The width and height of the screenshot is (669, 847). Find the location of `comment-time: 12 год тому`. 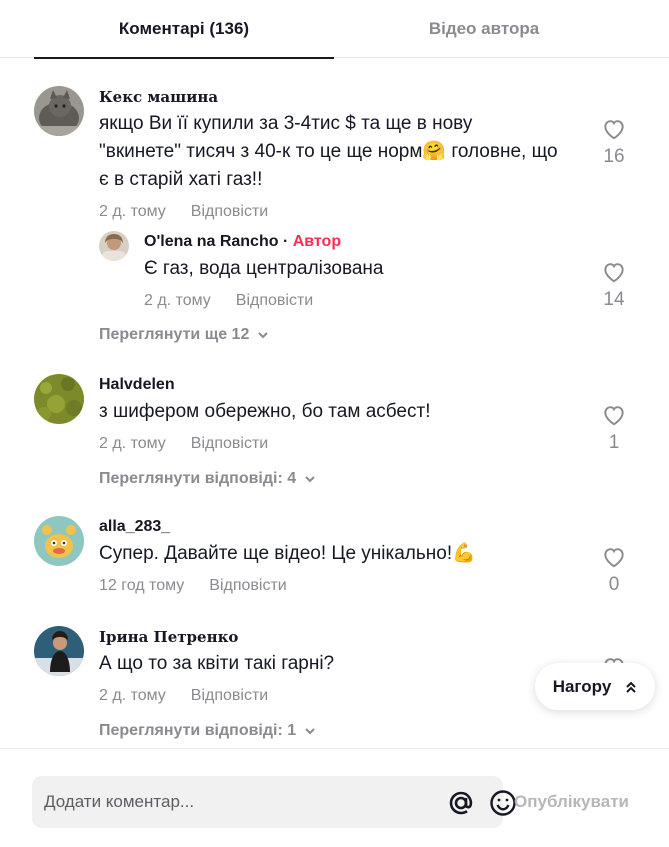

comment-time: 12 год тому is located at coordinates (142, 585).